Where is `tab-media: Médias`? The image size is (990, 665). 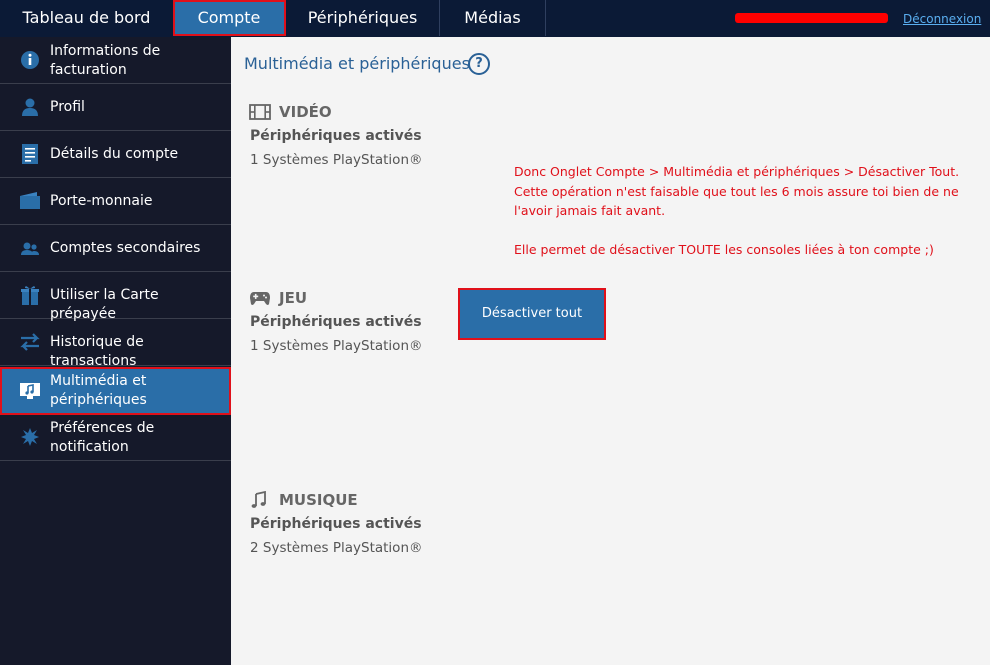
tab-media: Médias is located at coordinates (493, 18).